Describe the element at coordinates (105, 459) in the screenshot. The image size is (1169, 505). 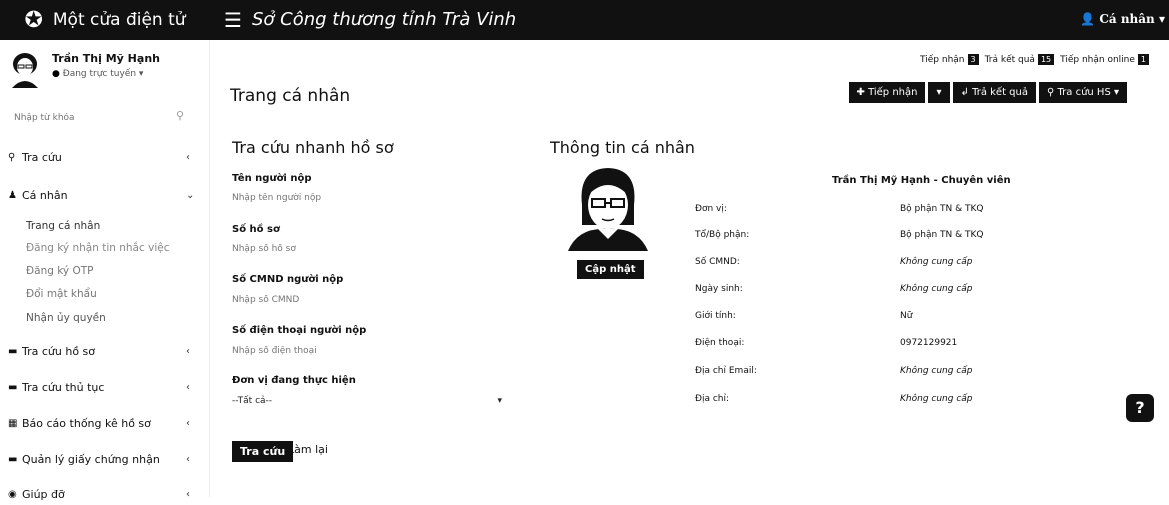
I see `sidebar-item-certificates: ▬ Quản lý giấy chứng nhận ‹` at that location.